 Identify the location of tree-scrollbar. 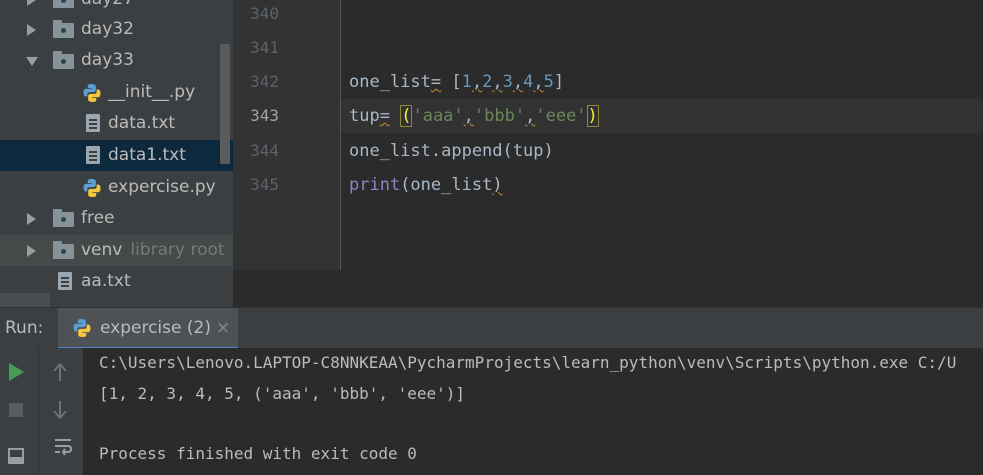
(225, 104).